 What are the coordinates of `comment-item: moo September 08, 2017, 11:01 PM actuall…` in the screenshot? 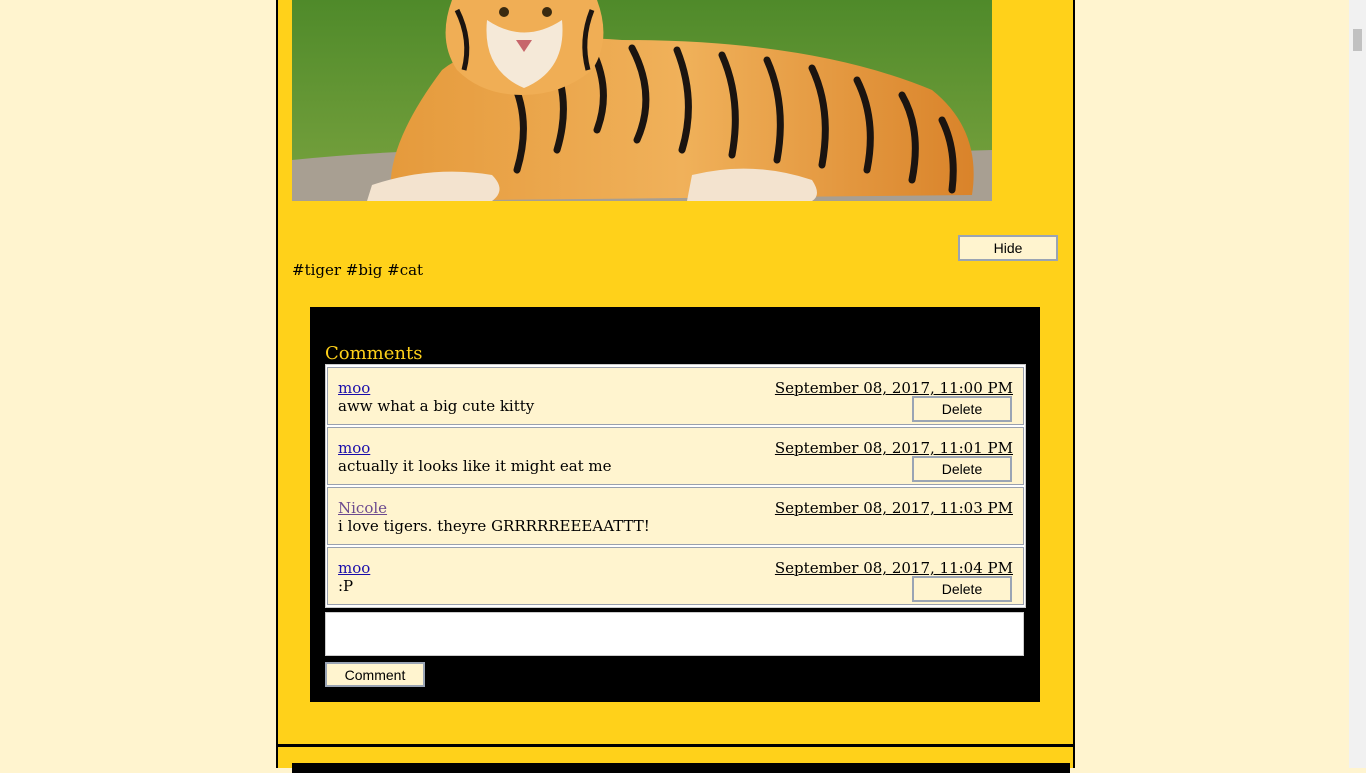 It's located at (675, 456).